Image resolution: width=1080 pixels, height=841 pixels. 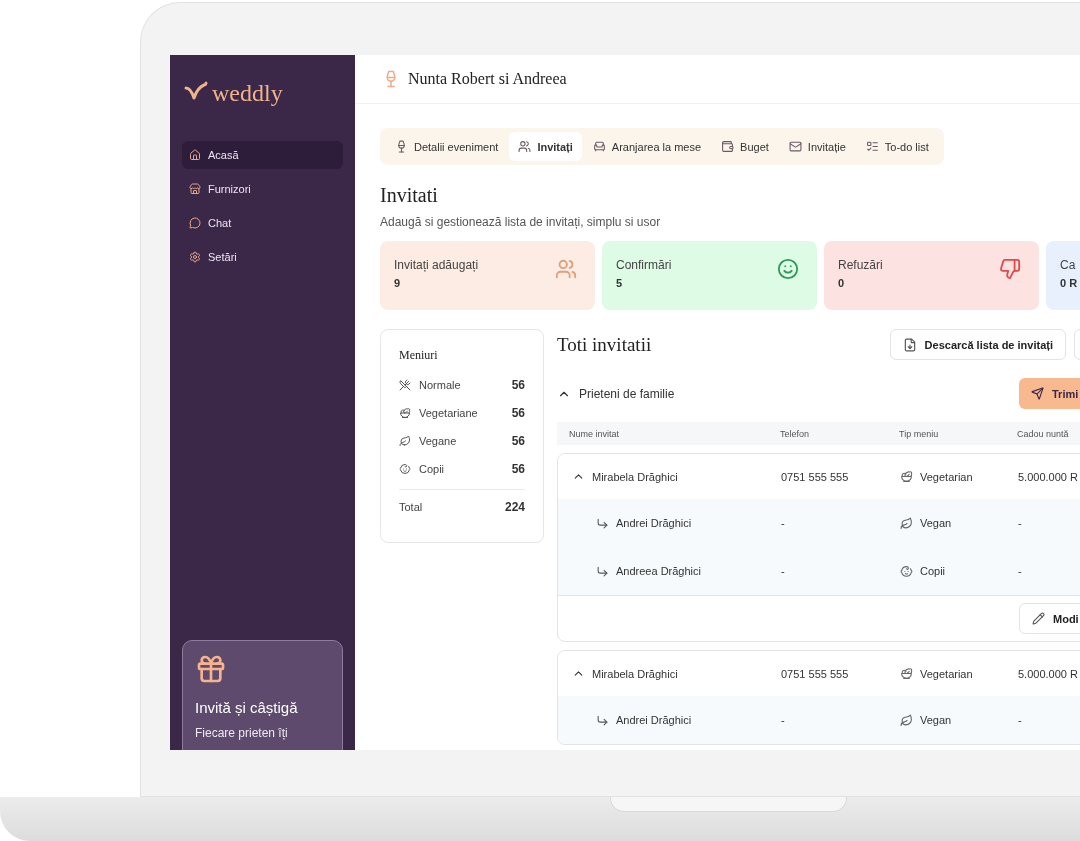 I want to click on tab: Invitați, so click(x=545, y=146).